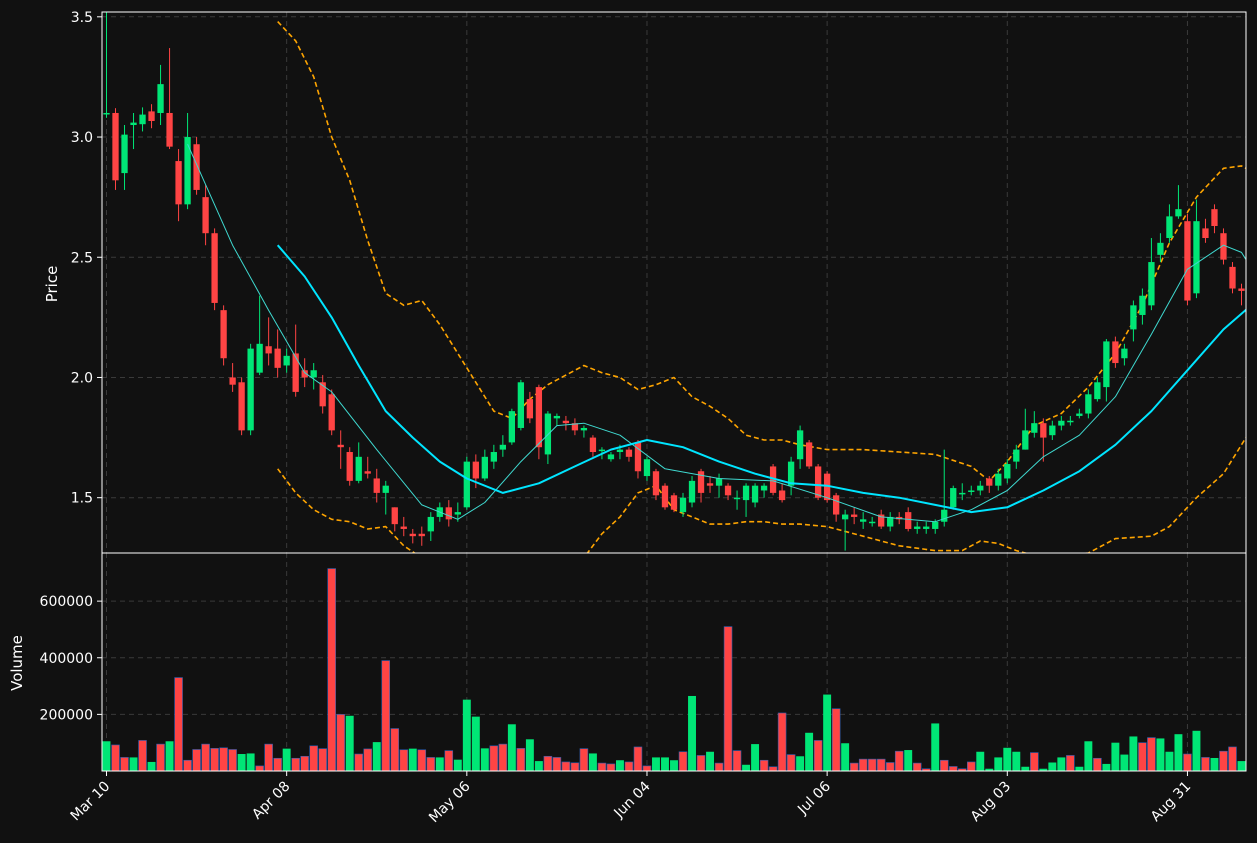 The width and height of the screenshot is (1257, 843). I want to click on price-ytick-label: 3.0, so click(82, 138).